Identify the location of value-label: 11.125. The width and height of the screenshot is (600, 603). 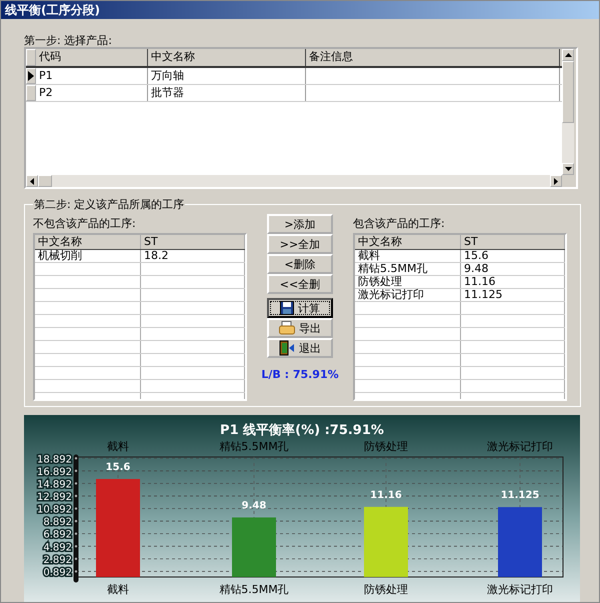
(520, 496).